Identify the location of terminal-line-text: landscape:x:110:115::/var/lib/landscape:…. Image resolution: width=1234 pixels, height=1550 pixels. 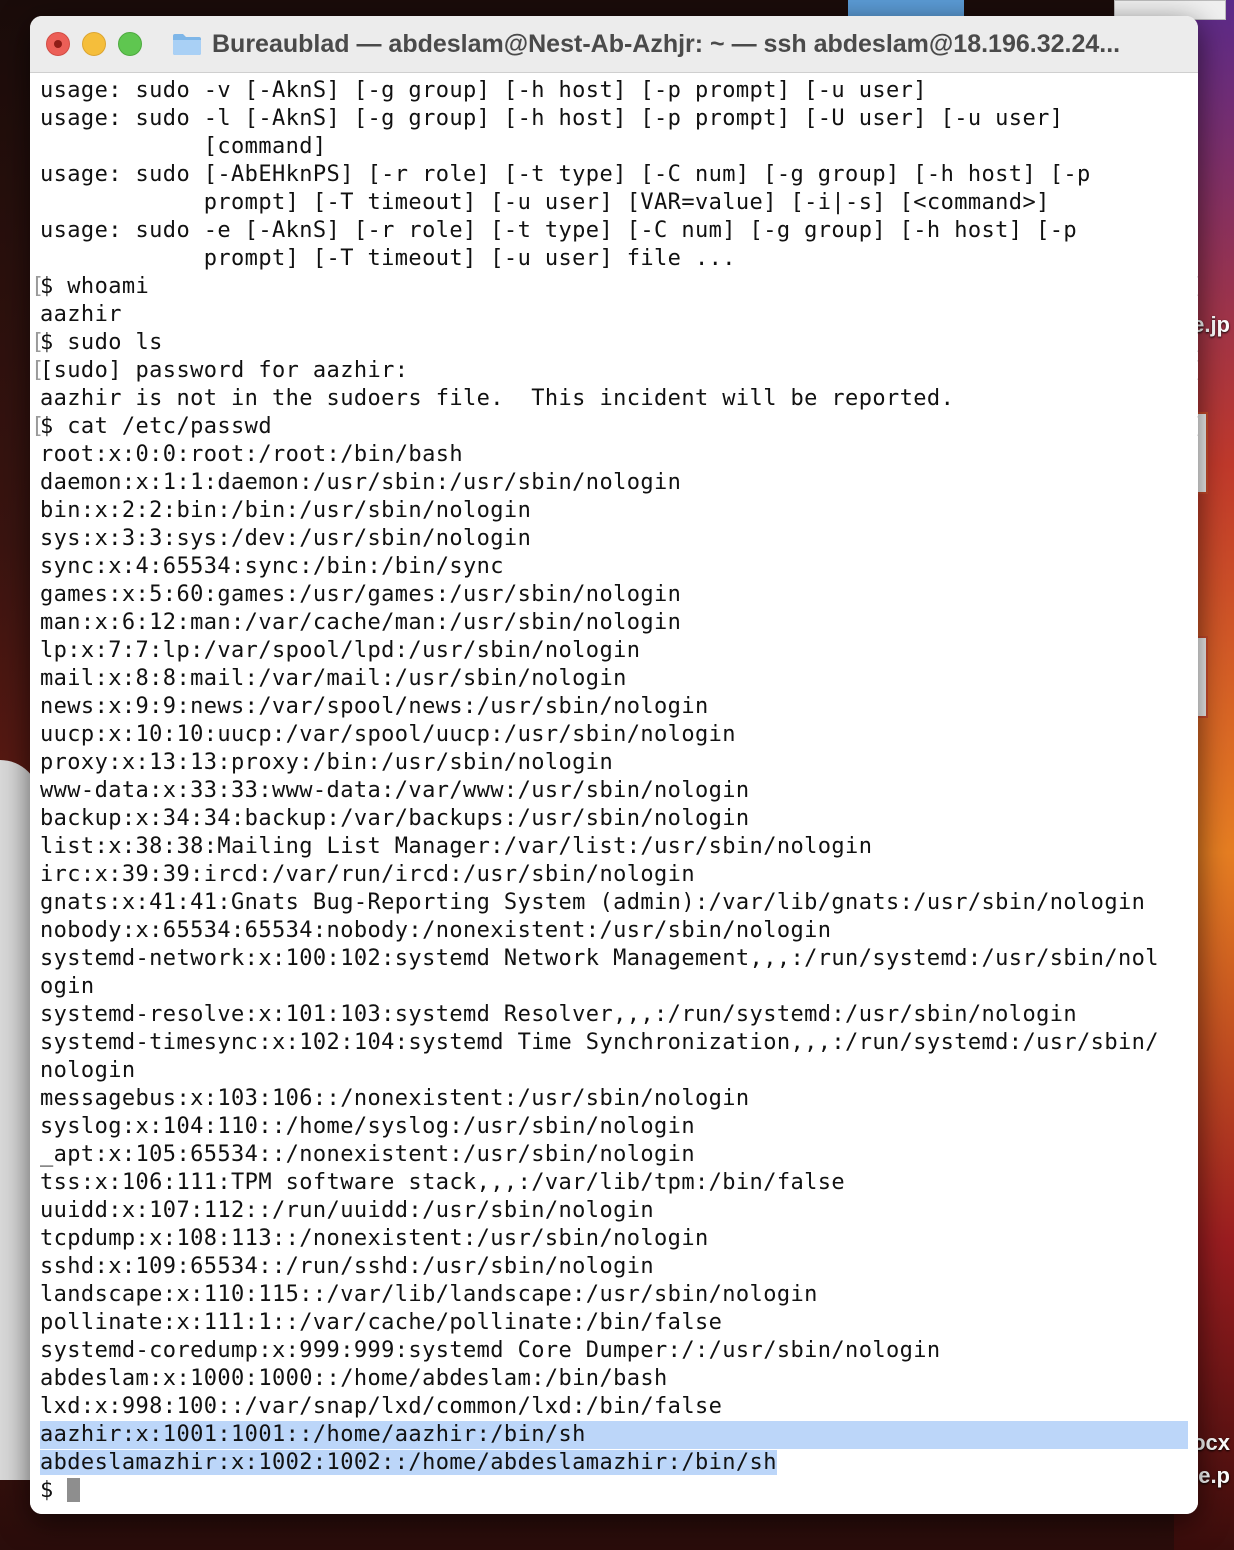
(429, 1294).